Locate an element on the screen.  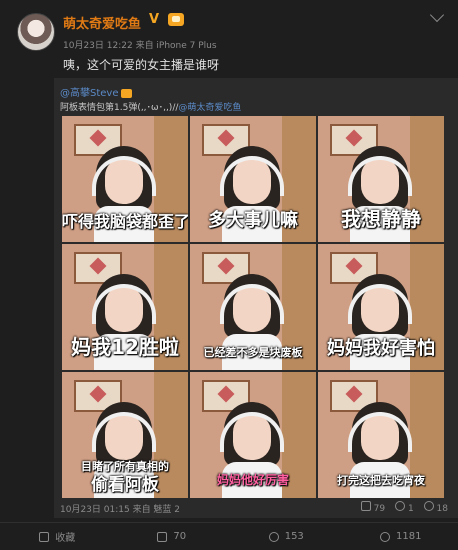
post-meta: 10月23日 12:22 来自 iPhone 7 Plus is located at coordinates (140, 46).